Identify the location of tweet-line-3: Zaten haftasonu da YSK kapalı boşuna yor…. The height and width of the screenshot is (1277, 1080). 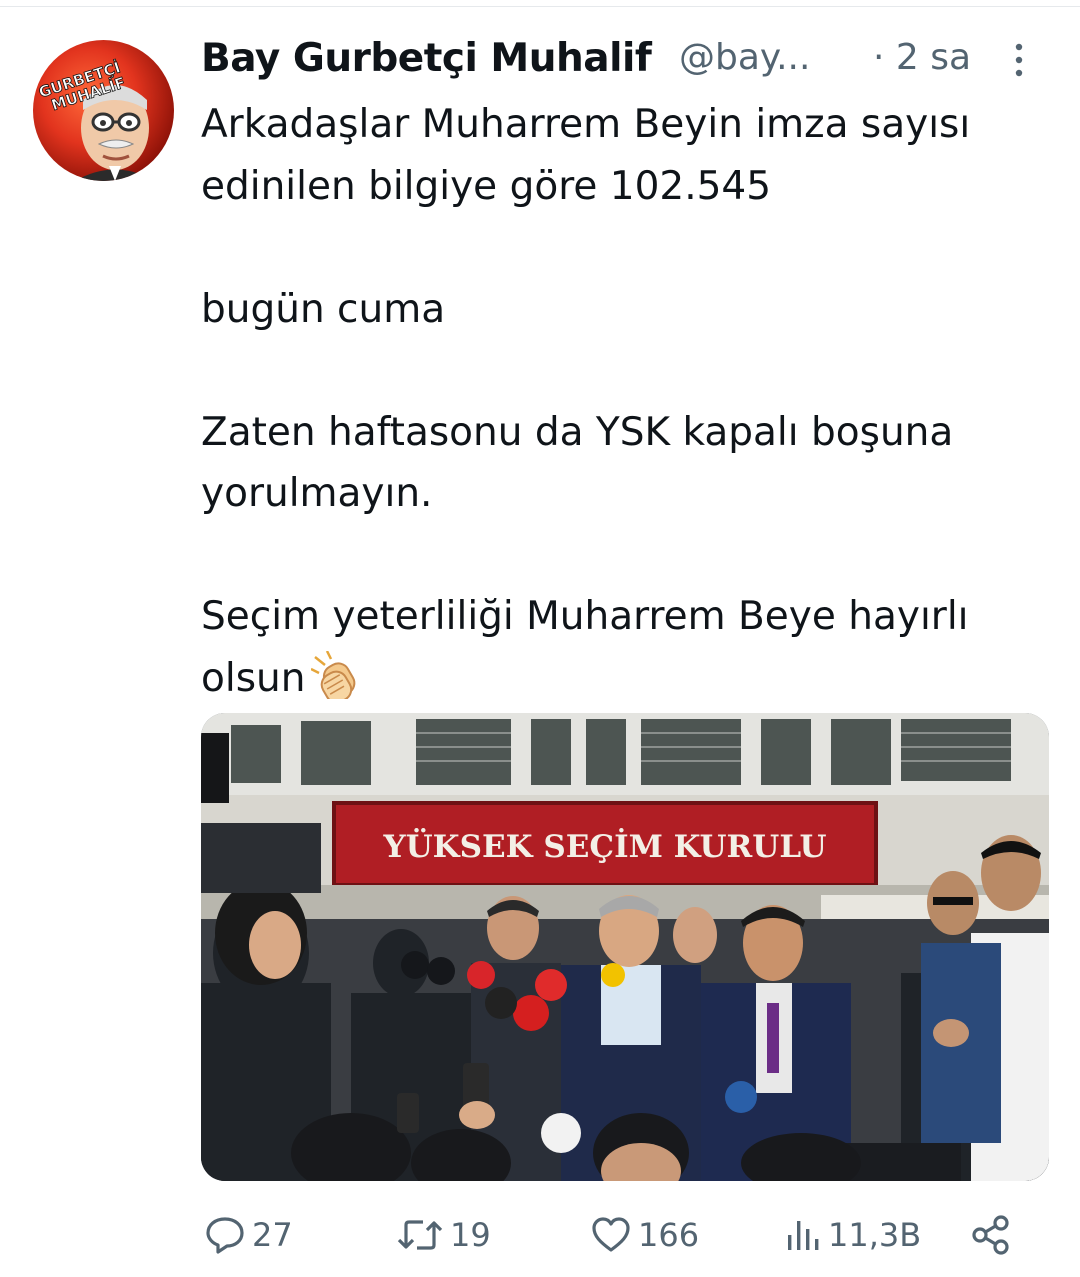
(577, 463).